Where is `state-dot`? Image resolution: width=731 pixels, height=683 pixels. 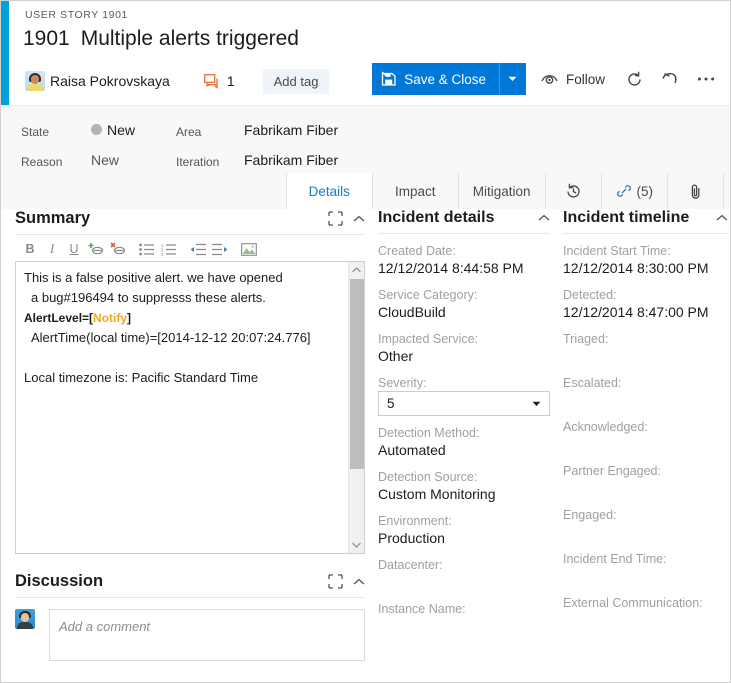
state-dot is located at coordinates (96, 129).